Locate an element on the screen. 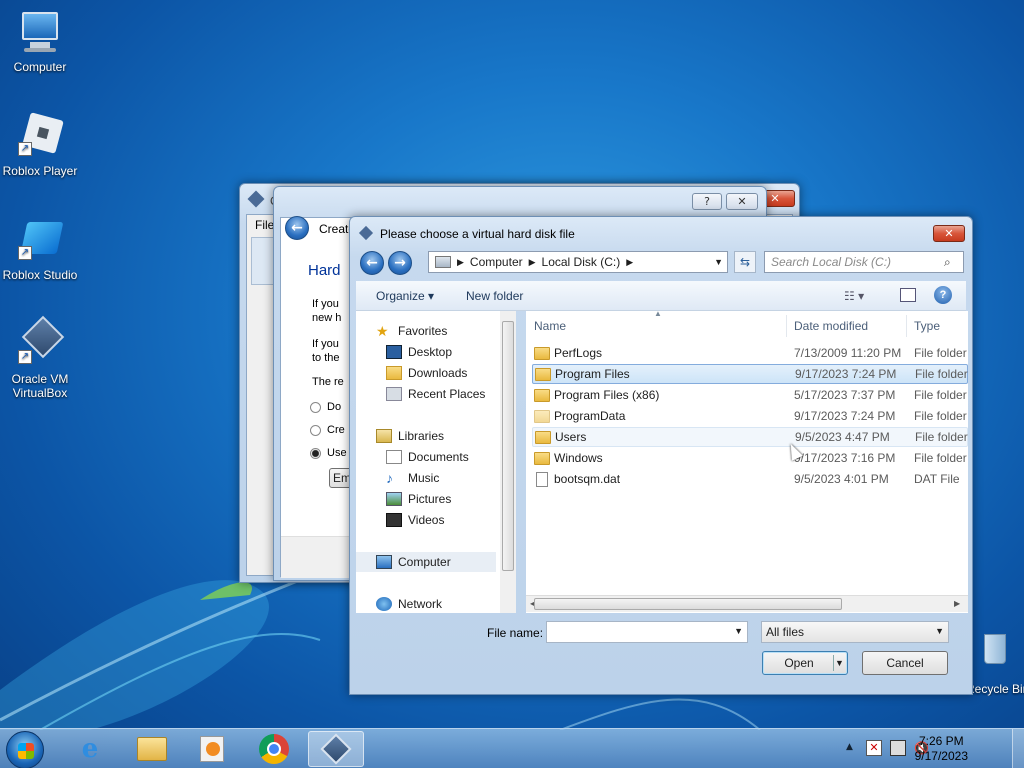 The width and height of the screenshot is (1024, 768). radio-do-label: Do is located at coordinates (334, 407).